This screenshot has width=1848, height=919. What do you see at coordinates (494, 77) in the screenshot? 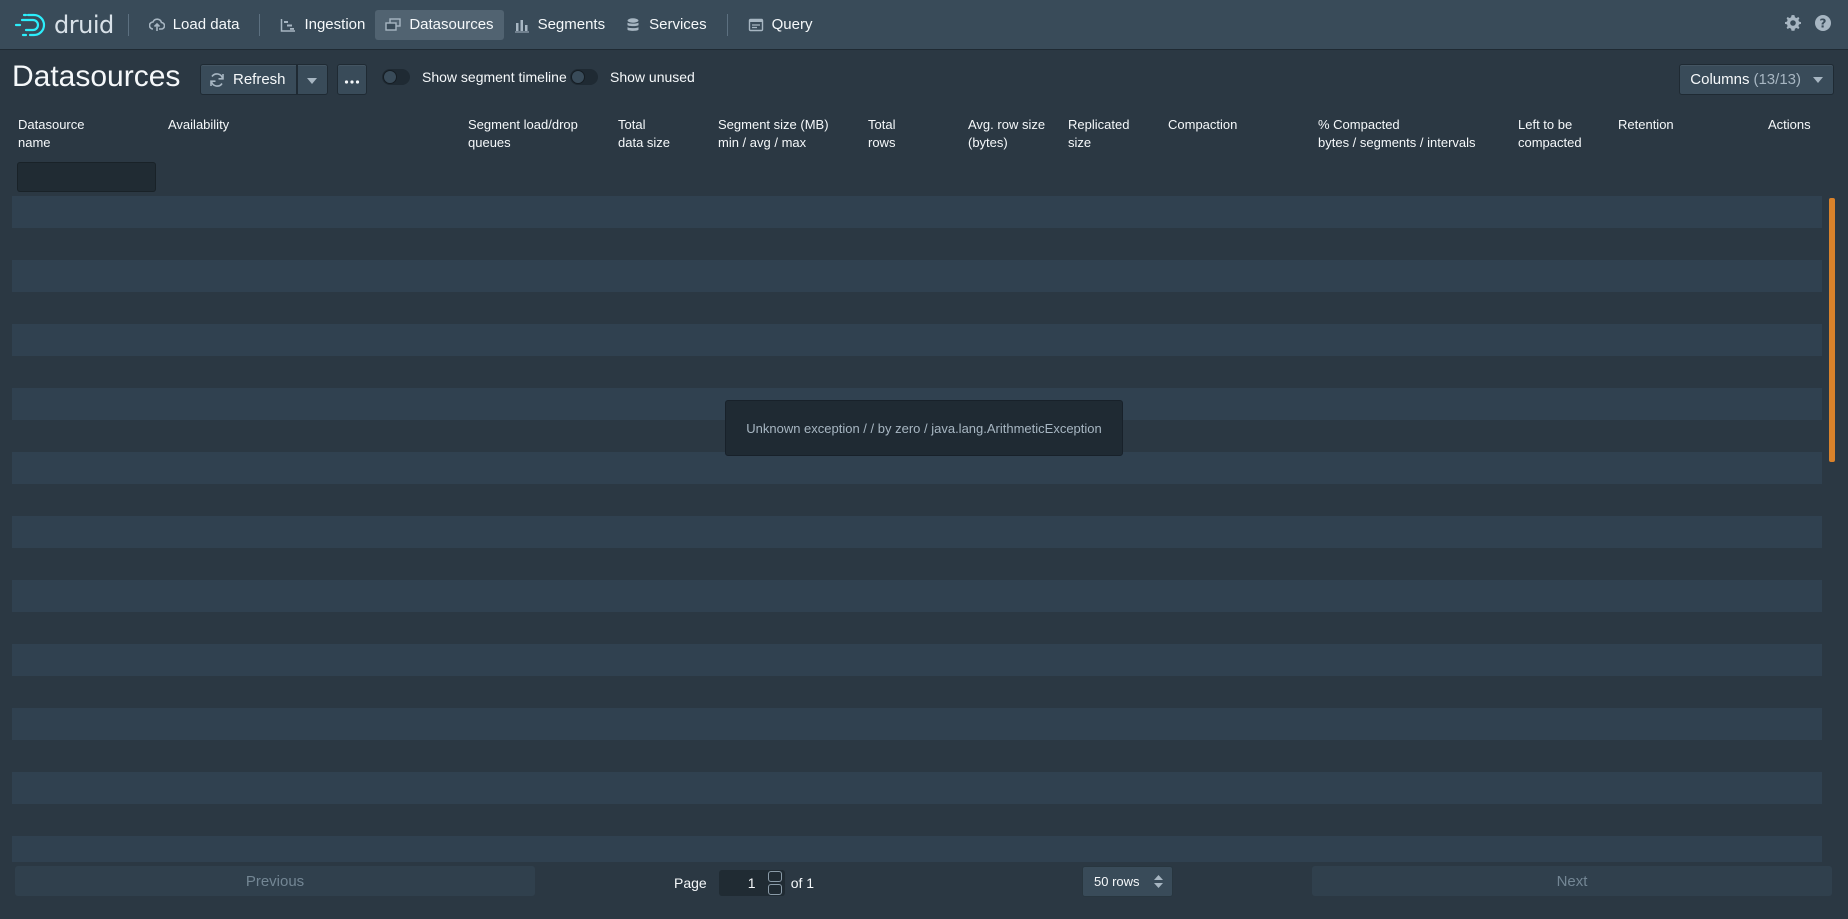
I see `toggle-label: Show segment timeline` at bounding box center [494, 77].